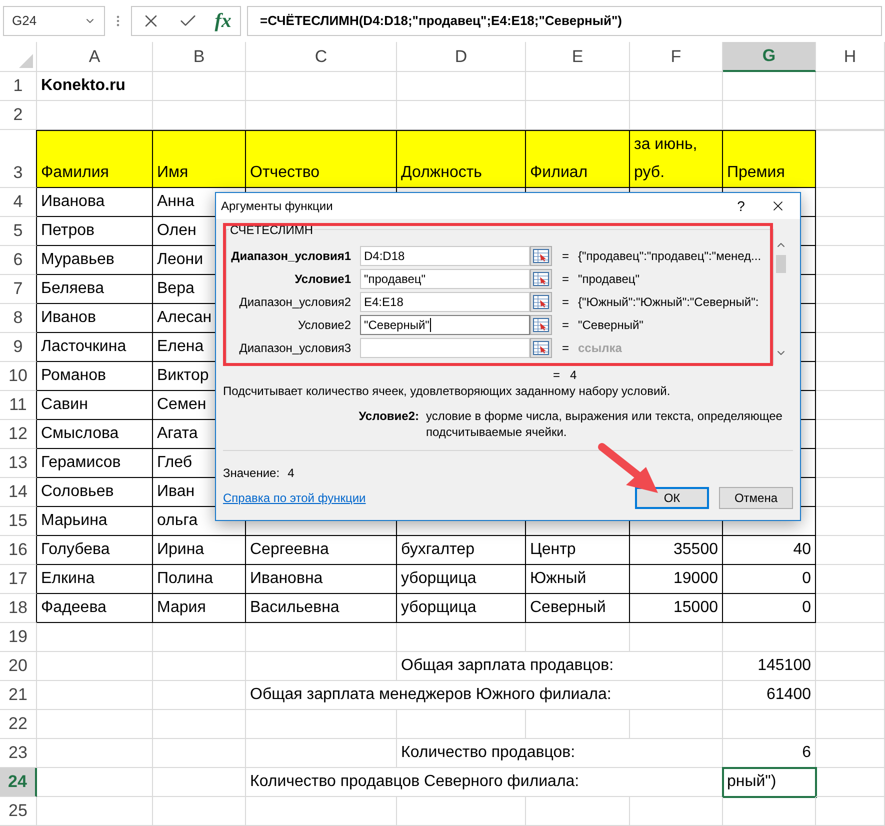  Describe the element at coordinates (445, 325) in the screenshot. I see `argument-field: "Северный"` at that location.